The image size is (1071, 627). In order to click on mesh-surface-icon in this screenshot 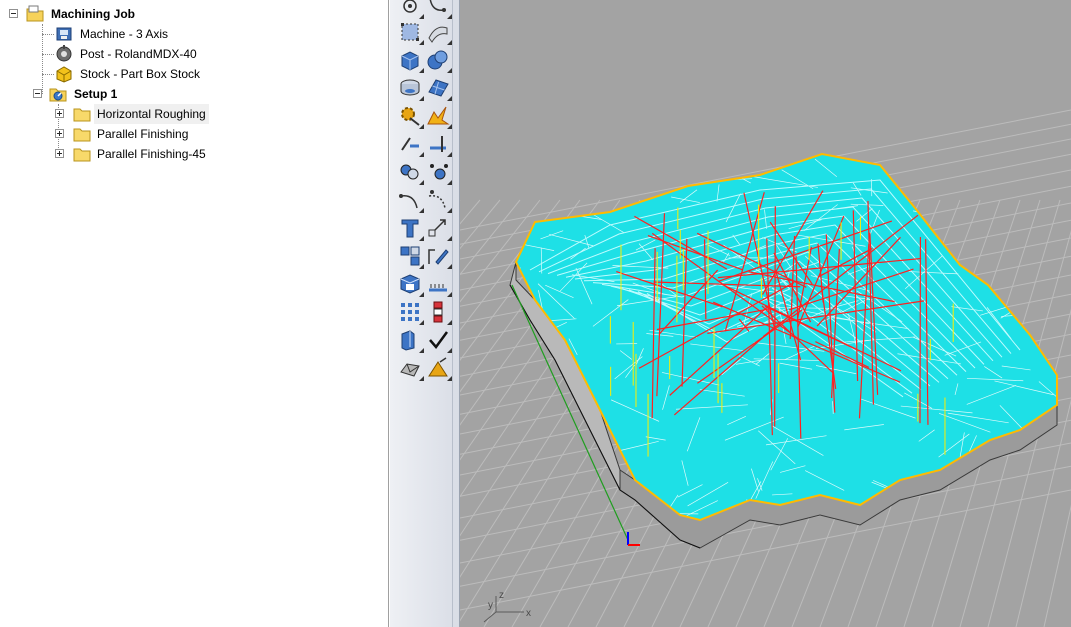, I will do `click(439, 88)`.